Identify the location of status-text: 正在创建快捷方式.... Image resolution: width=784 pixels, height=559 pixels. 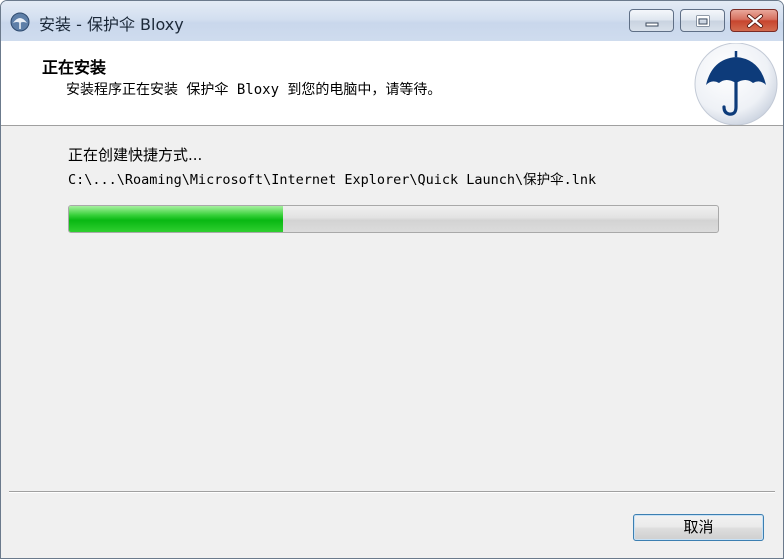
(135, 155).